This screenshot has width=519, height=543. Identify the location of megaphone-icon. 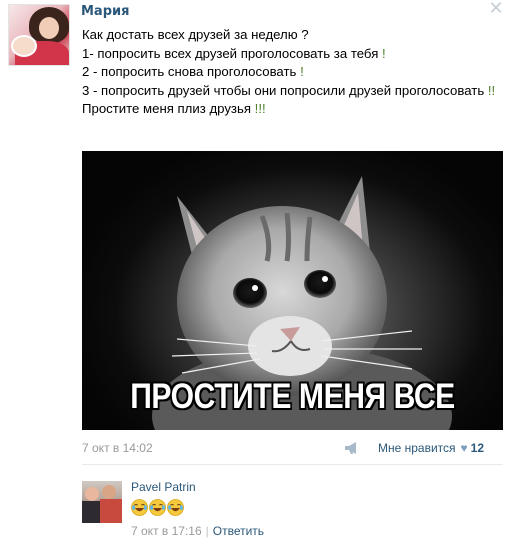
(352, 448).